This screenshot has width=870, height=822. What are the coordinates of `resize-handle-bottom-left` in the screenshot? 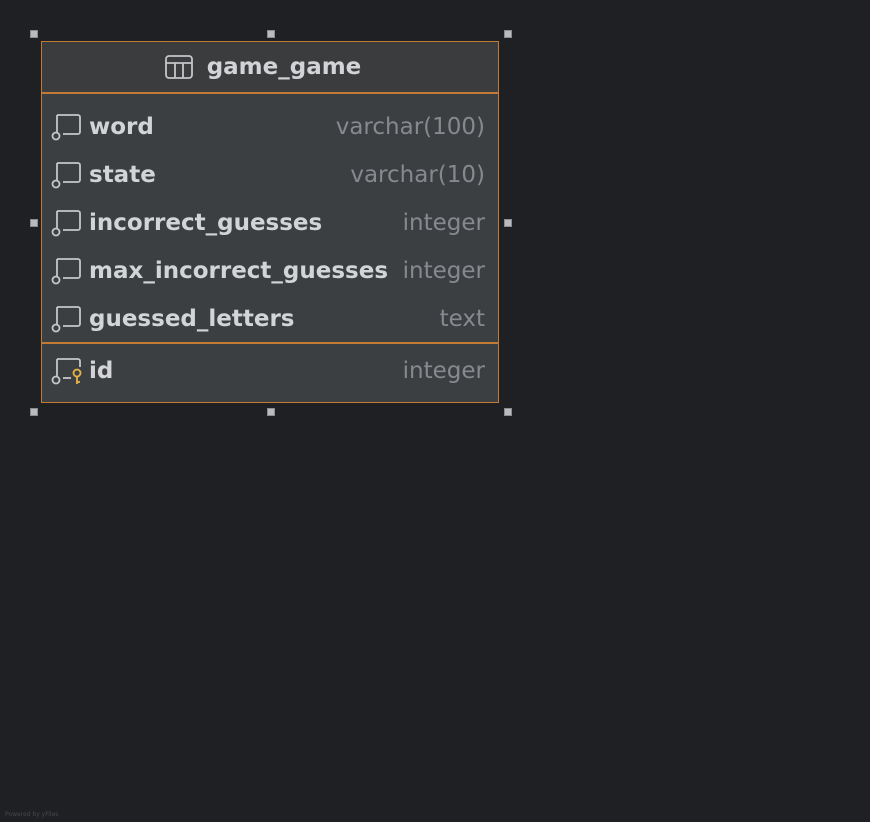 It's located at (34, 412).